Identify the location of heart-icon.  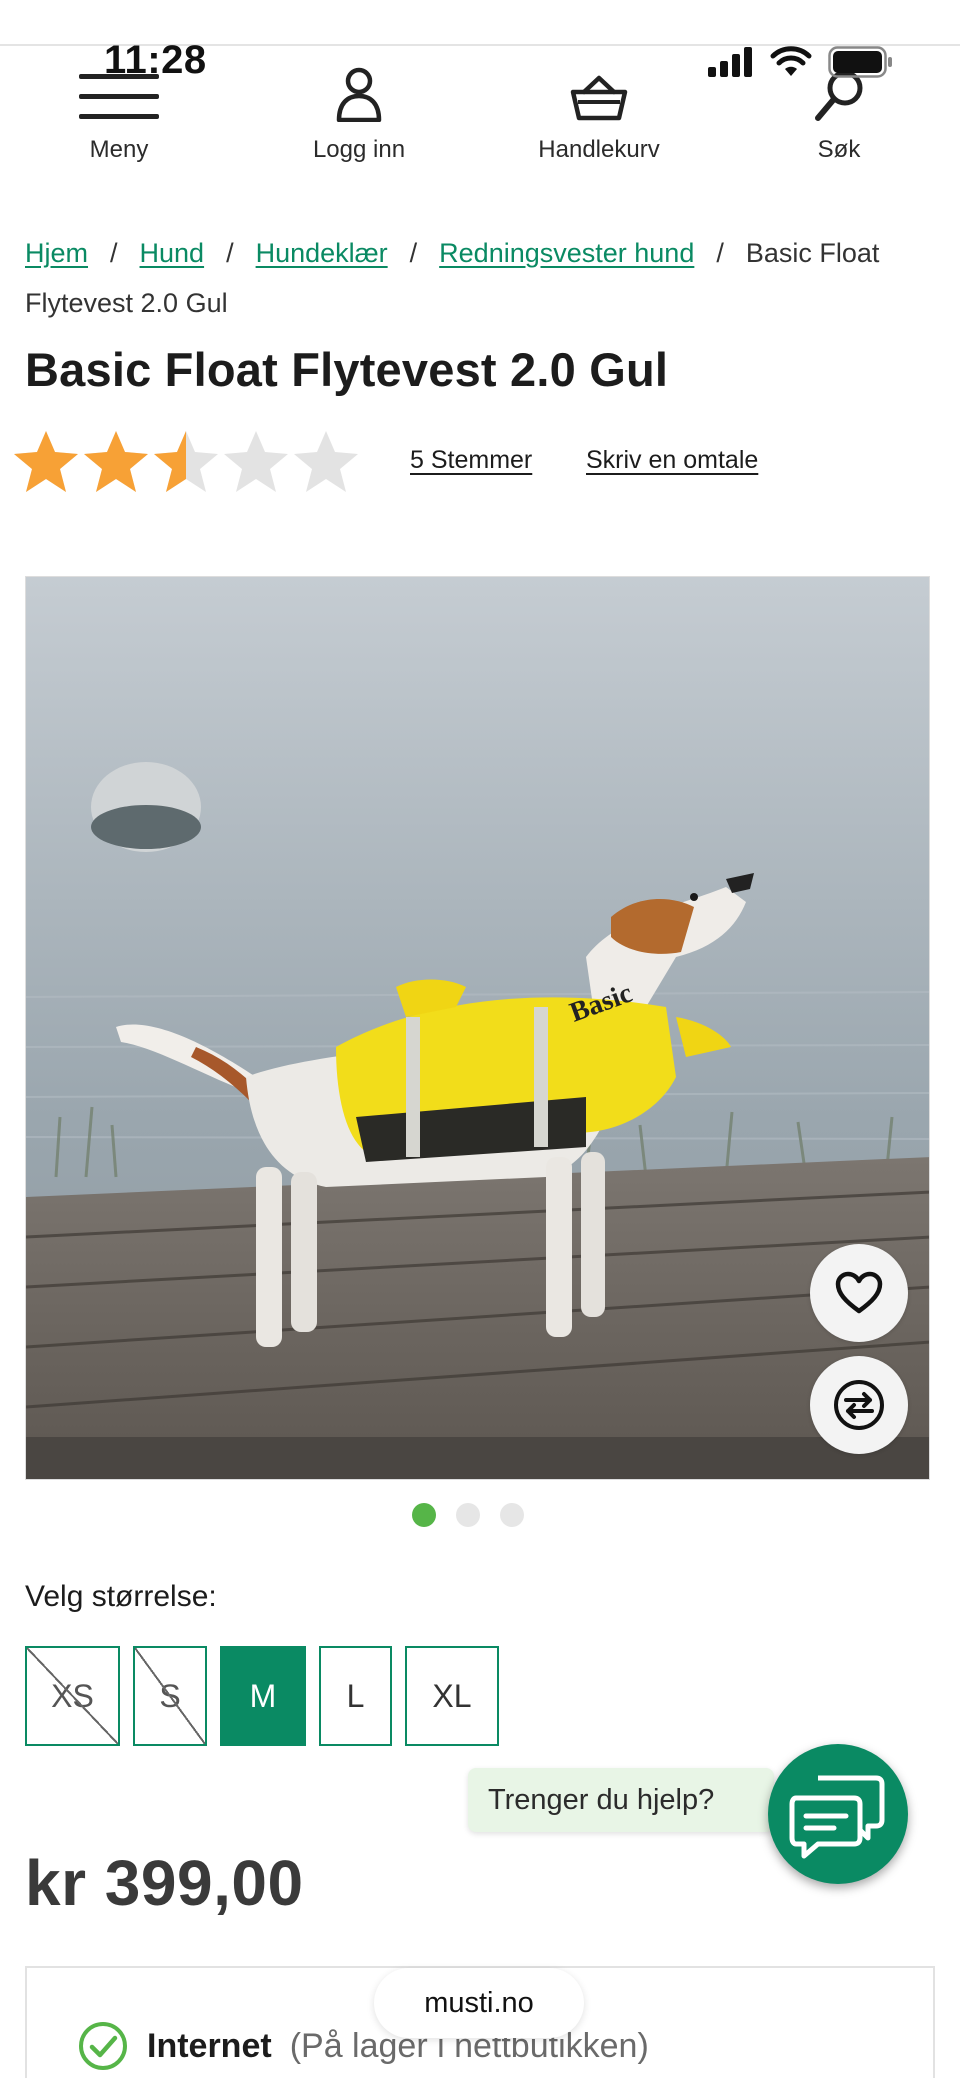
(859, 1292).